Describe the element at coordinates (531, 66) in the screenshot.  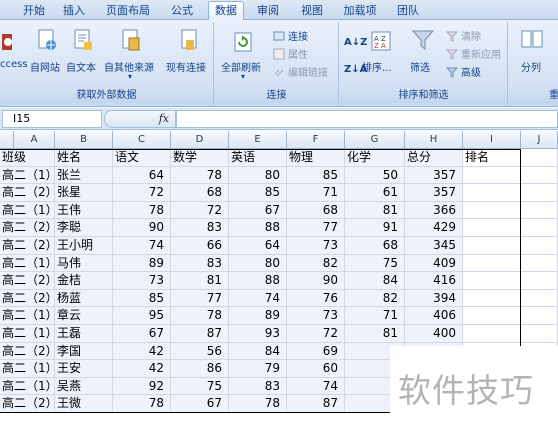
I see `text-to-columns-button: 分列` at that location.